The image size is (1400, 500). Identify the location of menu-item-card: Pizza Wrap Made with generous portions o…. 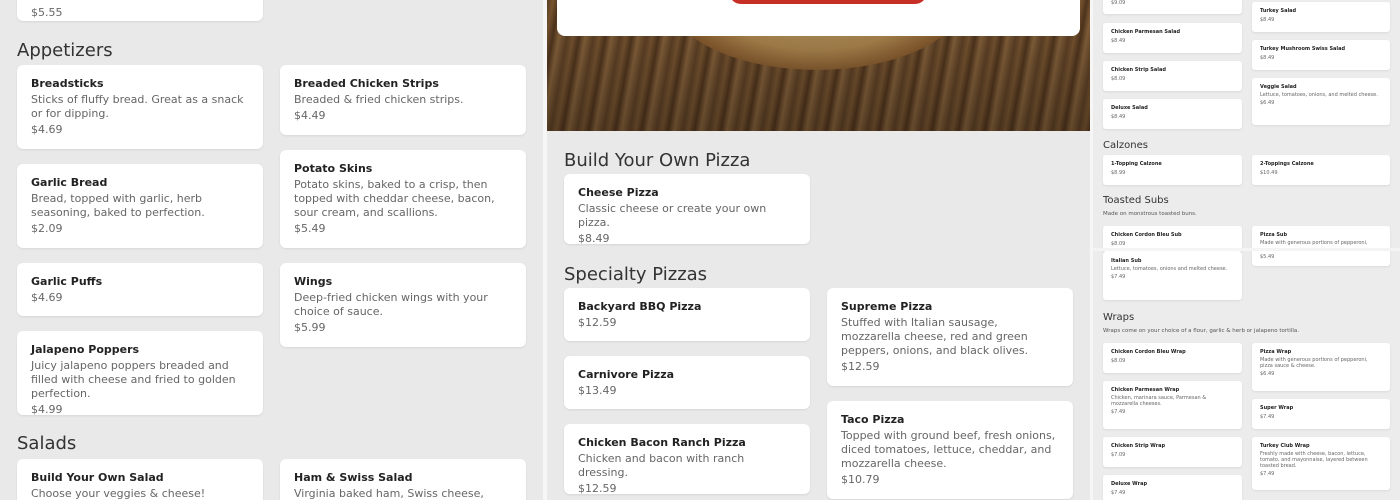
(1321, 367).